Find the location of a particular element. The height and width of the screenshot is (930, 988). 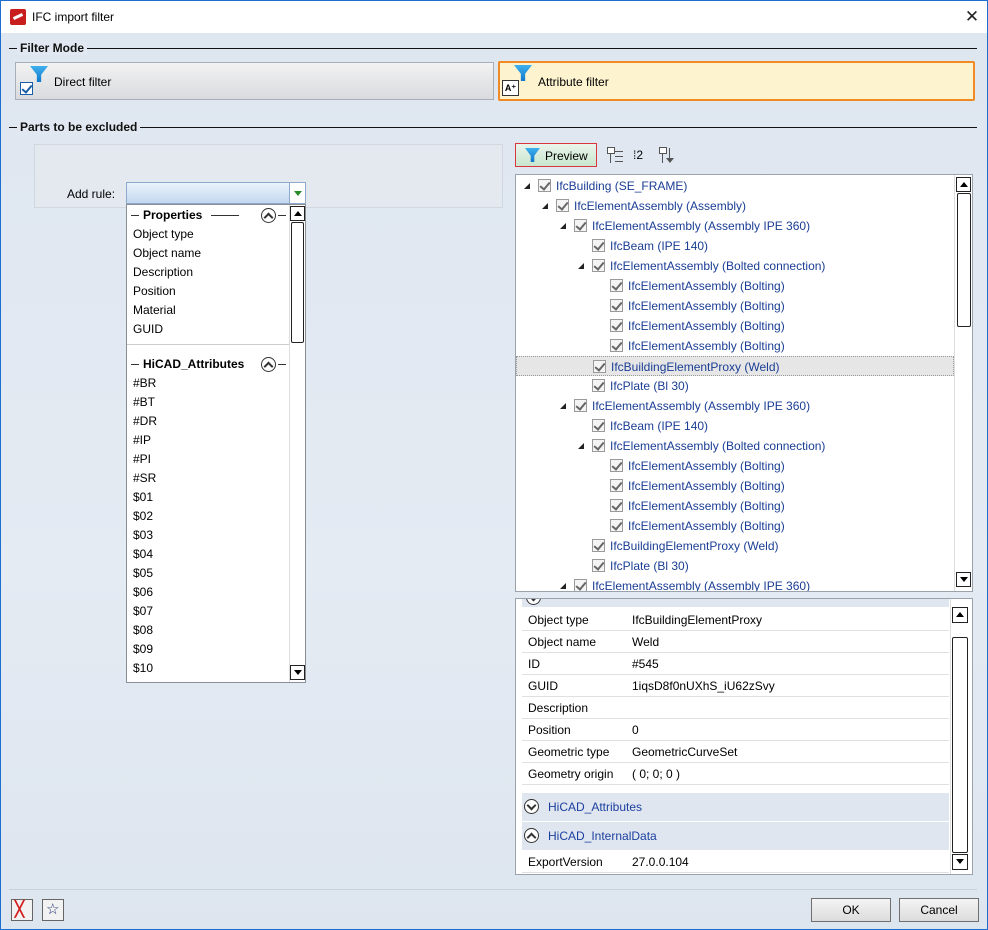

tree-scrollbar is located at coordinates (963, 383).